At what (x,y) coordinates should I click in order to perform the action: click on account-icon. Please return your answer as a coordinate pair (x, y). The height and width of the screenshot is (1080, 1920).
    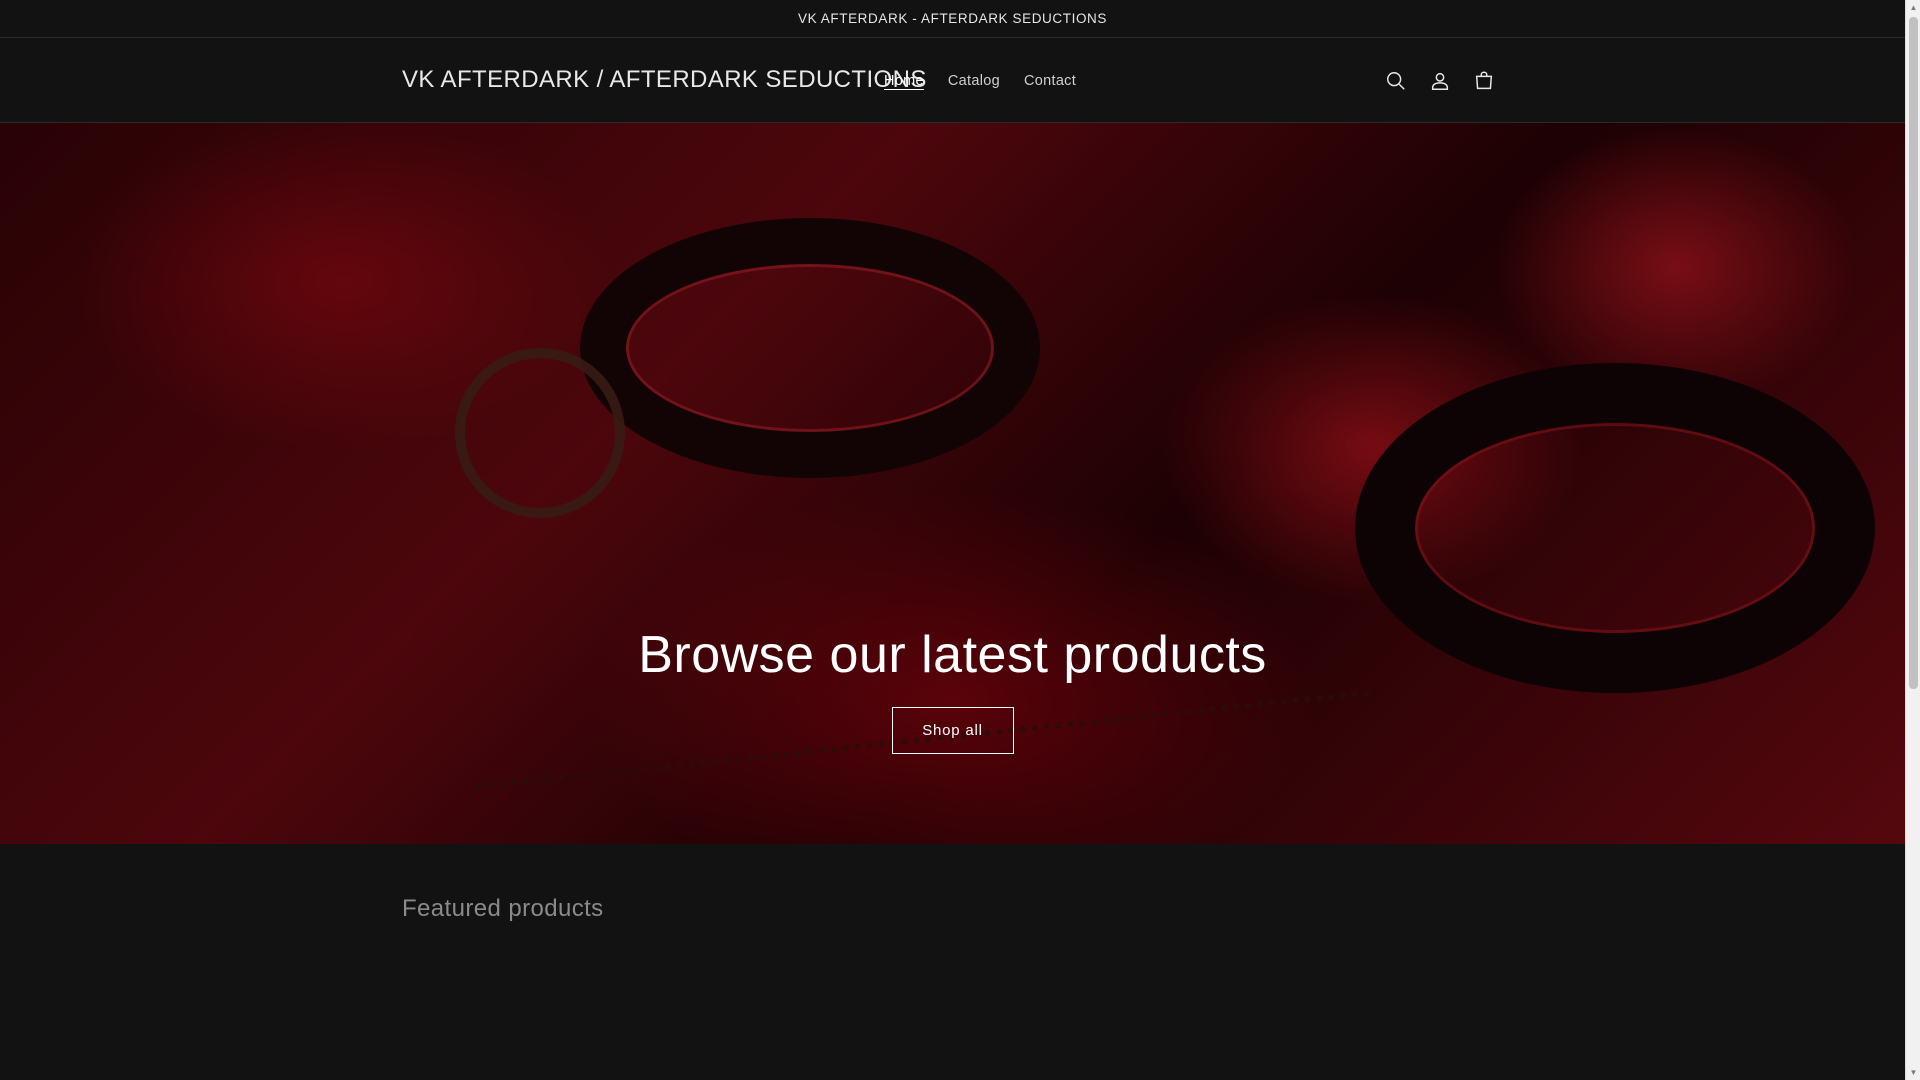
    Looking at the image, I should click on (1440, 81).